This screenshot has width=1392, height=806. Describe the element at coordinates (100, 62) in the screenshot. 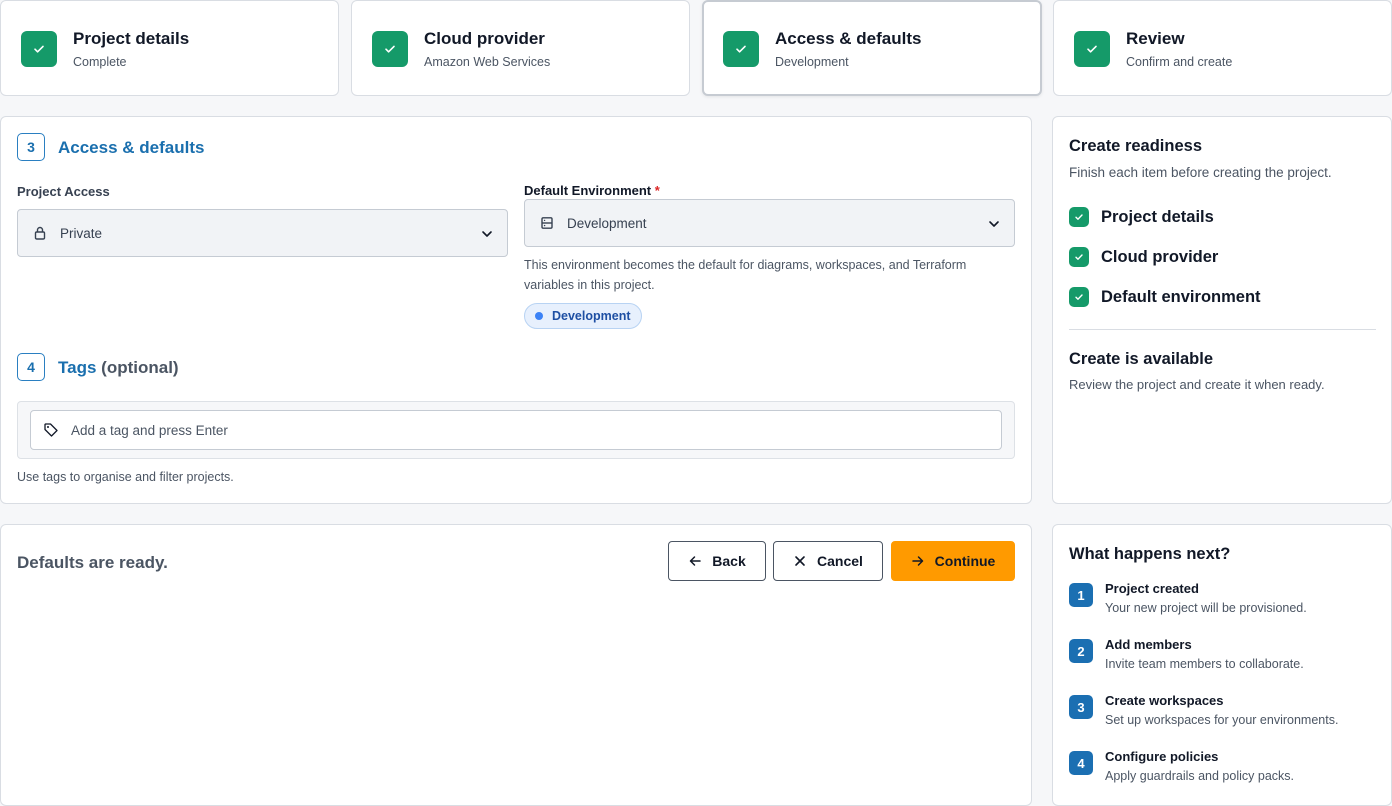

I see `step-subtitle: Complete` at that location.